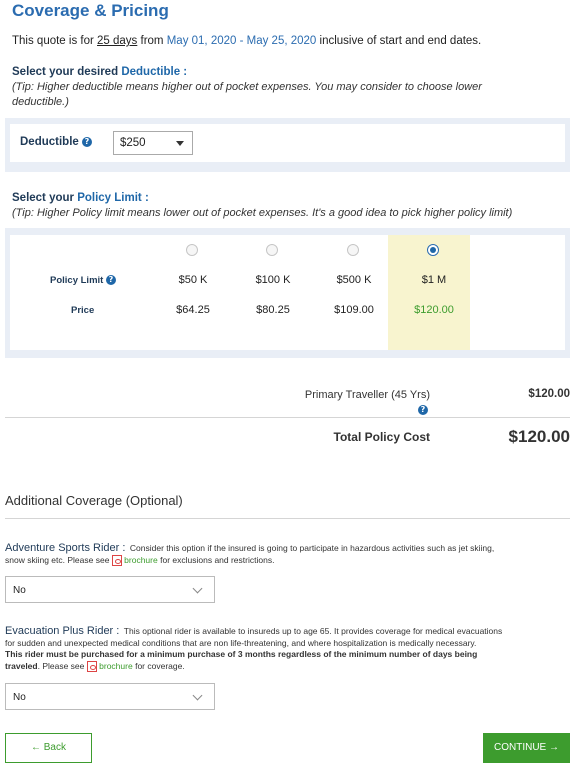 This screenshot has height=773, width=576. Describe the element at coordinates (133, 143) in the screenshot. I see `deductible-selected-value: $250` at that location.